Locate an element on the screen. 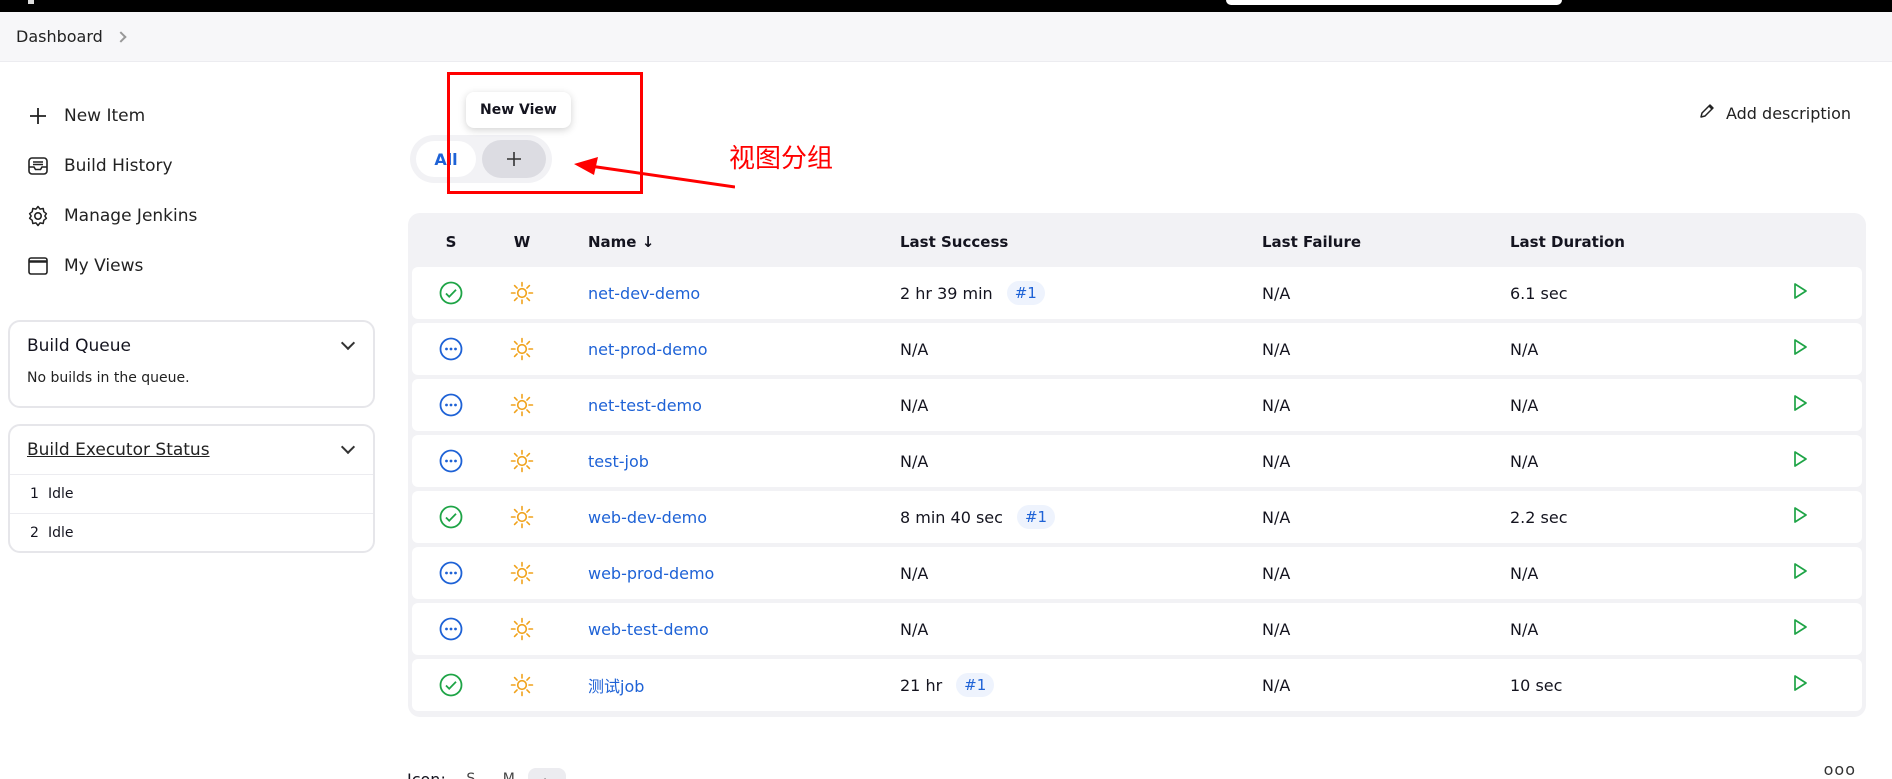  build-queue-header: Build Queue is located at coordinates (191, 346).